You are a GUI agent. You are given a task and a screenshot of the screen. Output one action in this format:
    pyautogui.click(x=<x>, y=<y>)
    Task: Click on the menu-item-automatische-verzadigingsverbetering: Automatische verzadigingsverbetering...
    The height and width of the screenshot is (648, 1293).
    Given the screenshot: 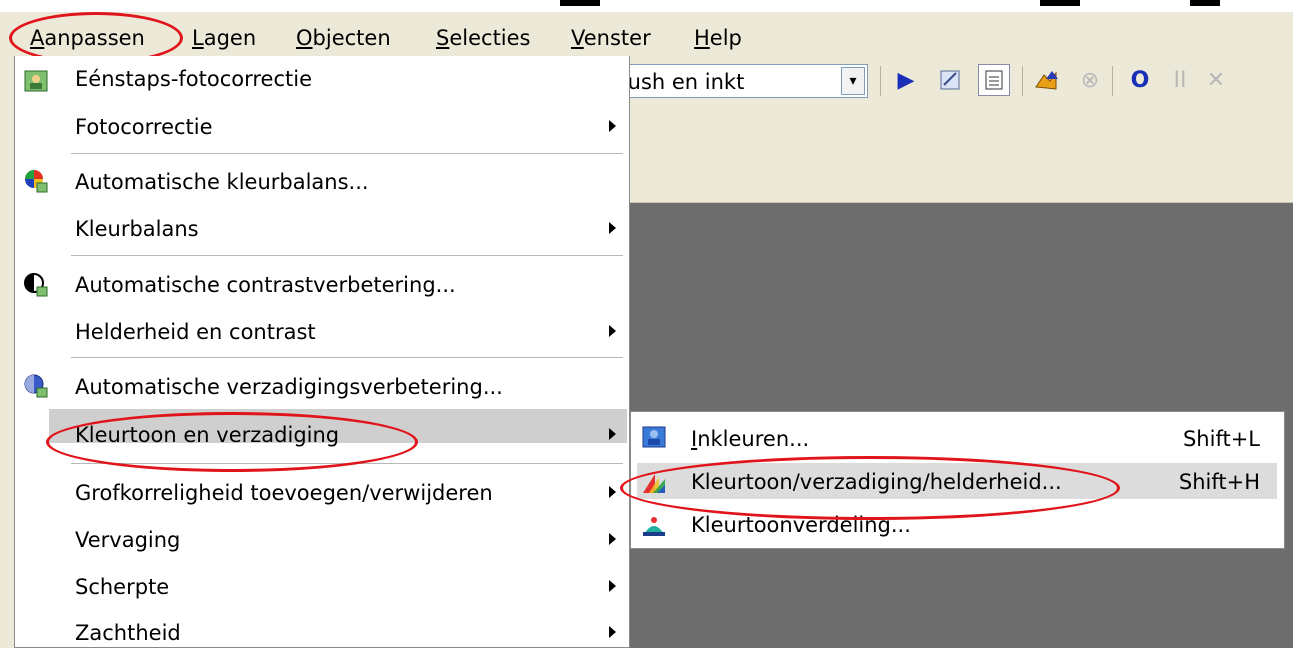 What is the action you would take?
    pyautogui.click(x=289, y=387)
    